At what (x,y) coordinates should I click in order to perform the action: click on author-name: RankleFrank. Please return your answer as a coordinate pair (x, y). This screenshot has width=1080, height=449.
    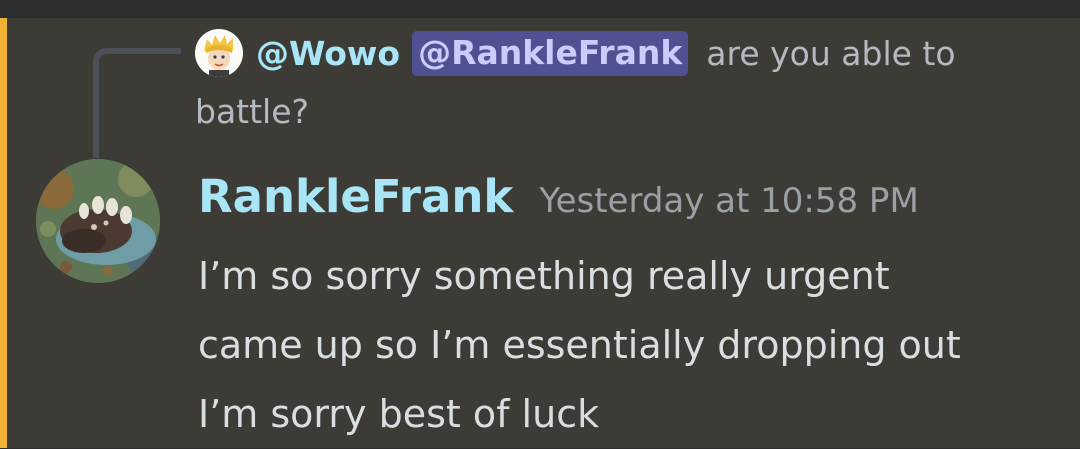
    Looking at the image, I should click on (355, 196).